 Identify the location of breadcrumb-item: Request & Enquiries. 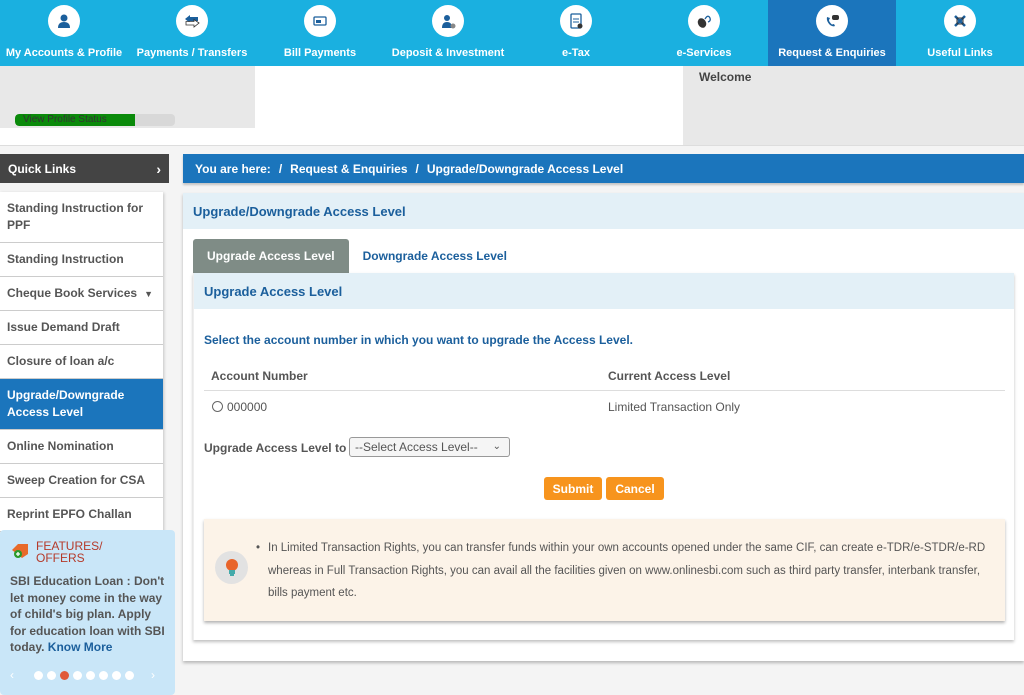
(348, 169).